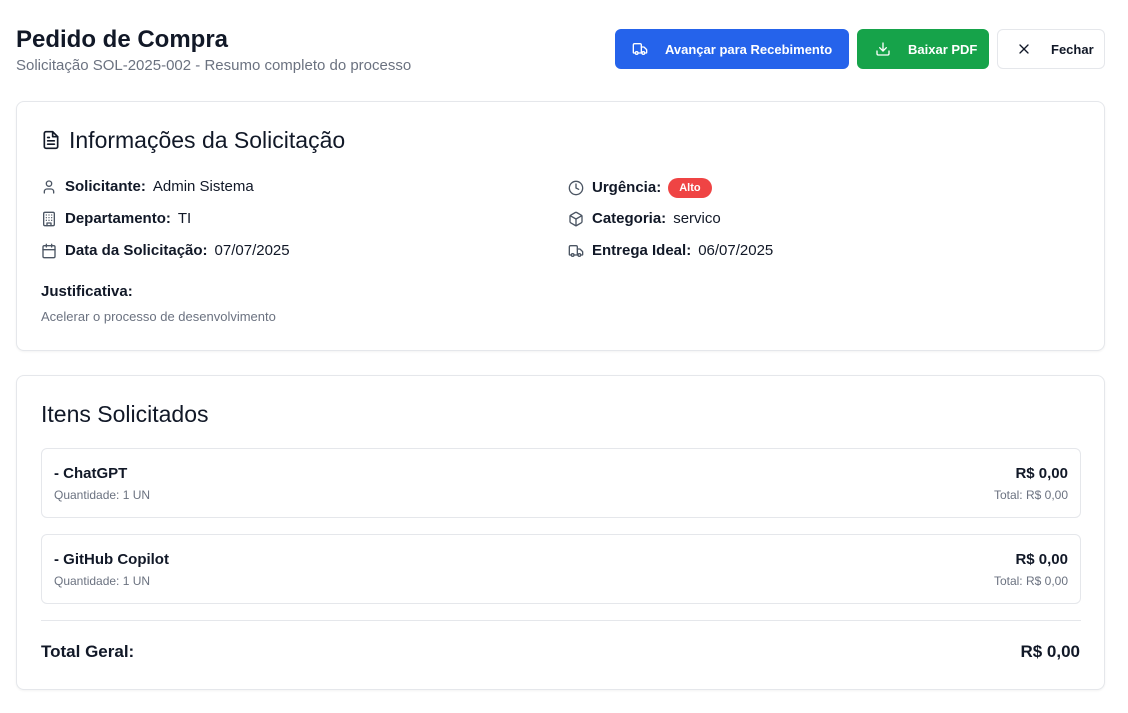 The image size is (1128, 713). I want to click on user-icon, so click(49, 187).